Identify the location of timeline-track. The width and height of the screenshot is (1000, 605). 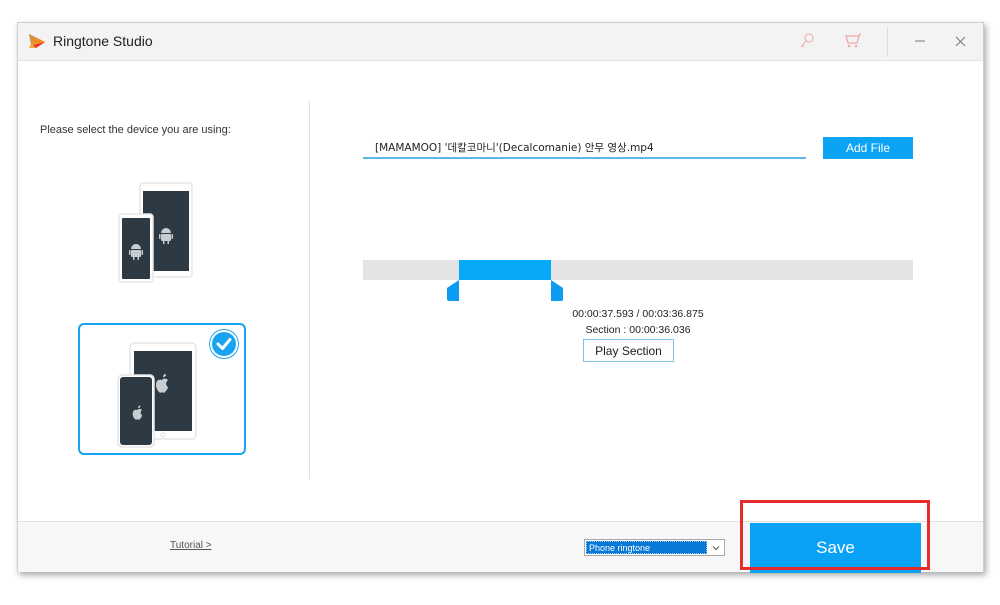
(638, 270).